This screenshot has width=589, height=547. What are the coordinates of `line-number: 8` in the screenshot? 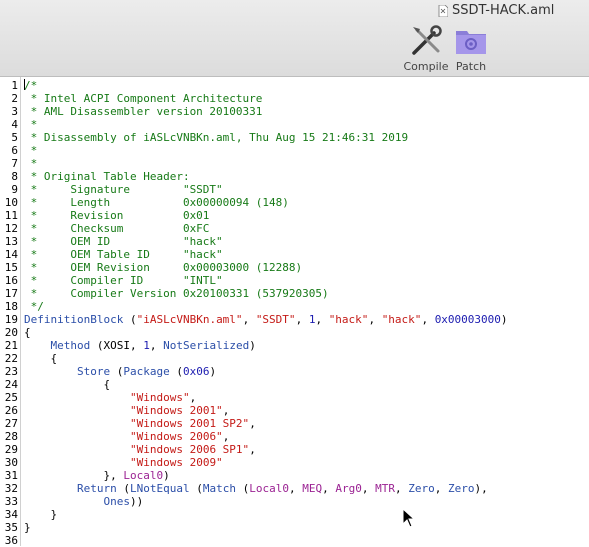 It's located at (14, 176).